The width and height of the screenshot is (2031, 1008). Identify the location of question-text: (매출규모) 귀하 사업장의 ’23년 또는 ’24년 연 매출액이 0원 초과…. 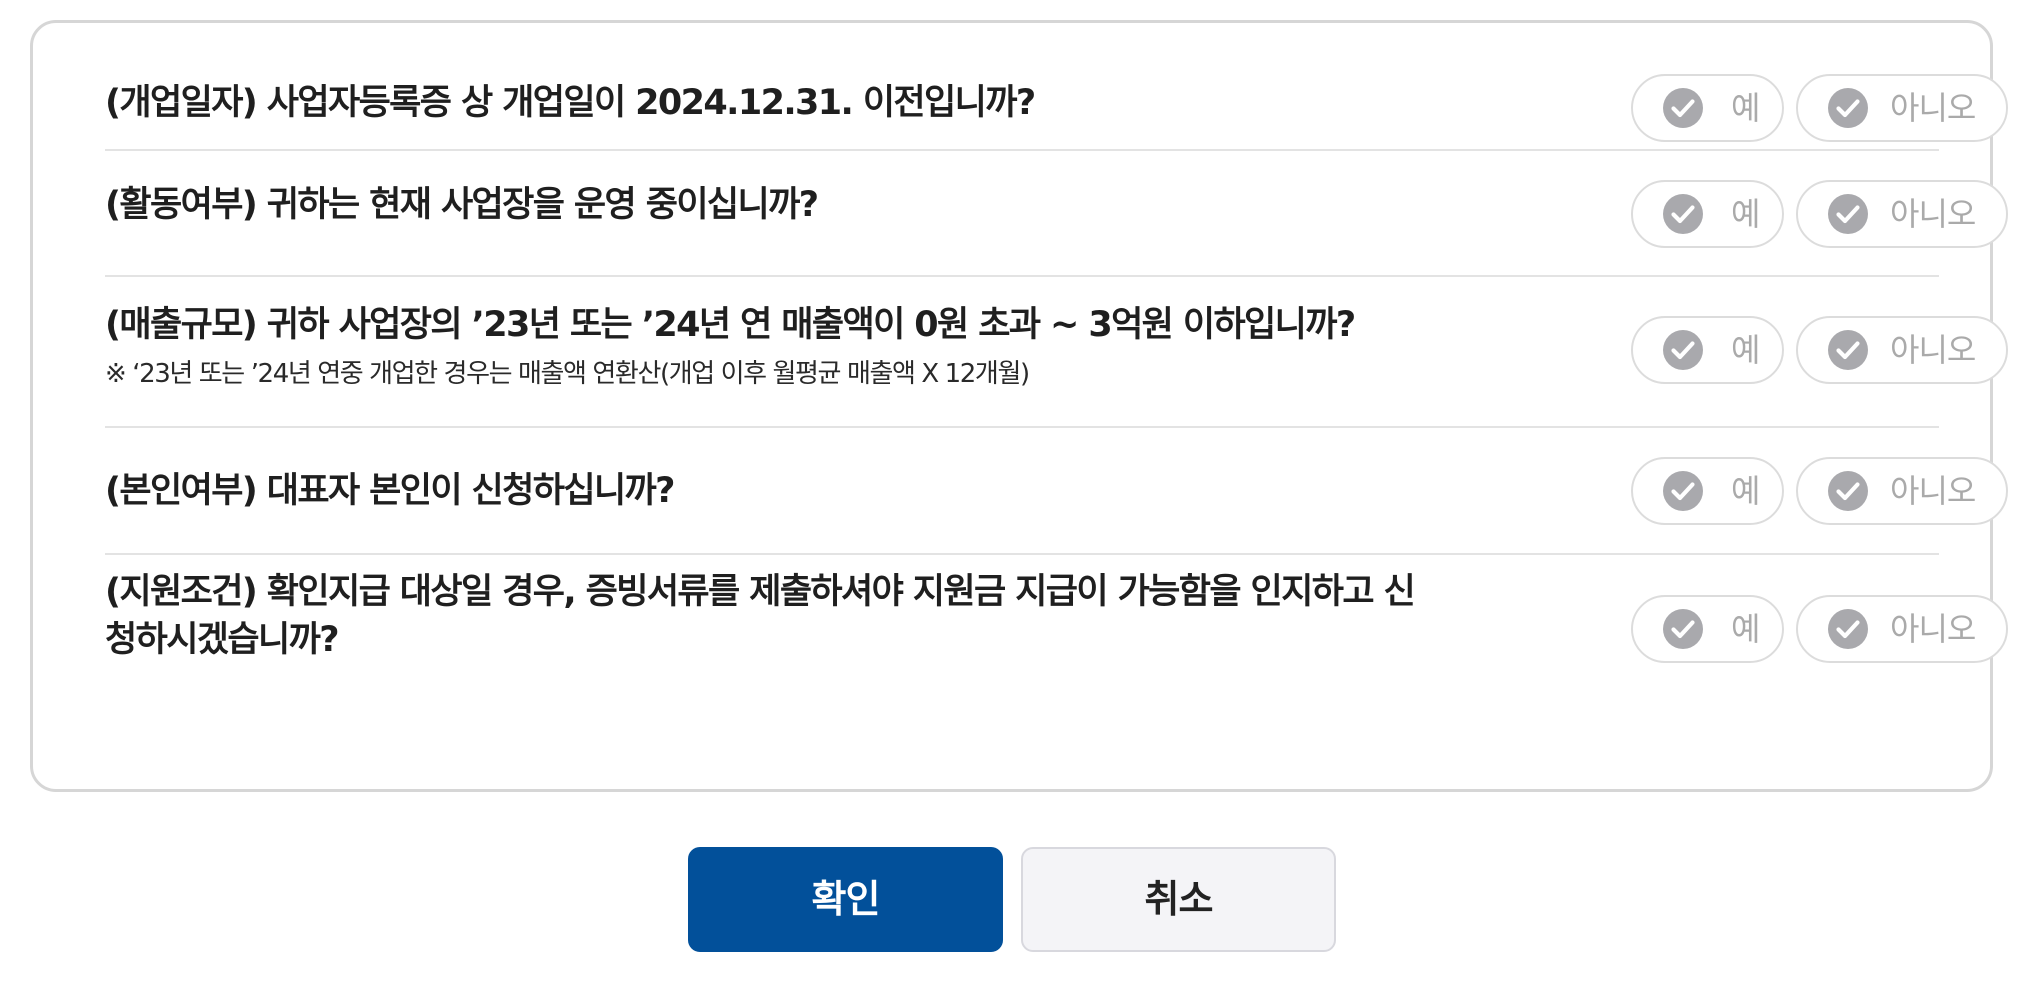
(730, 325).